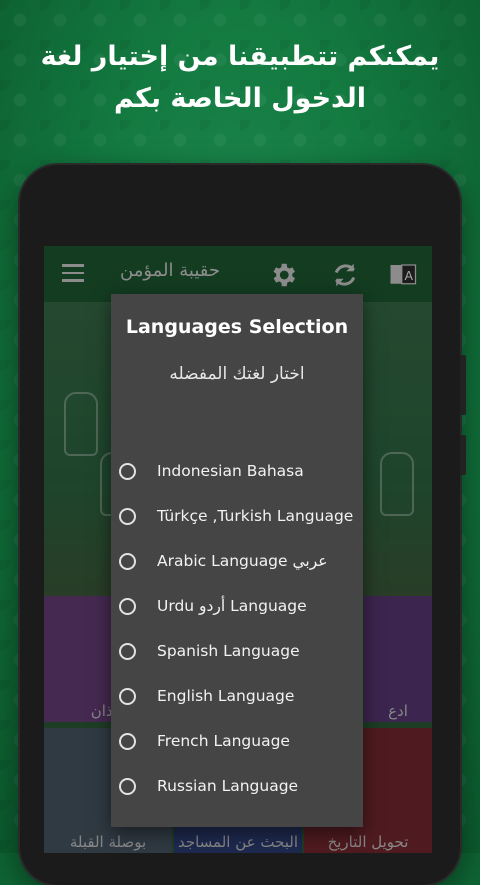 Image resolution: width=480 pixels, height=885 pixels. Describe the element at coordinates (228, 786) in the screenshot. I see `option-label: Russian Language` at that location.